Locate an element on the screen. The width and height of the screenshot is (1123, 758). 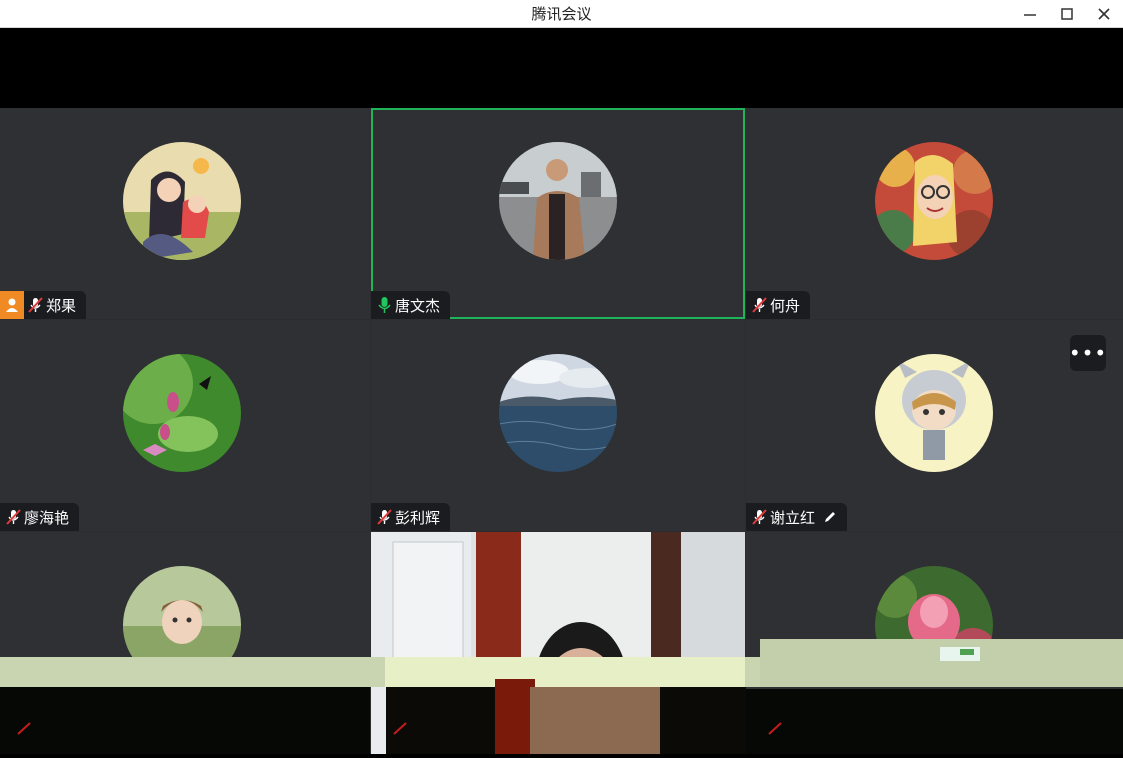
window-title: 腾讯会议 is located at coordinates (561, 14).